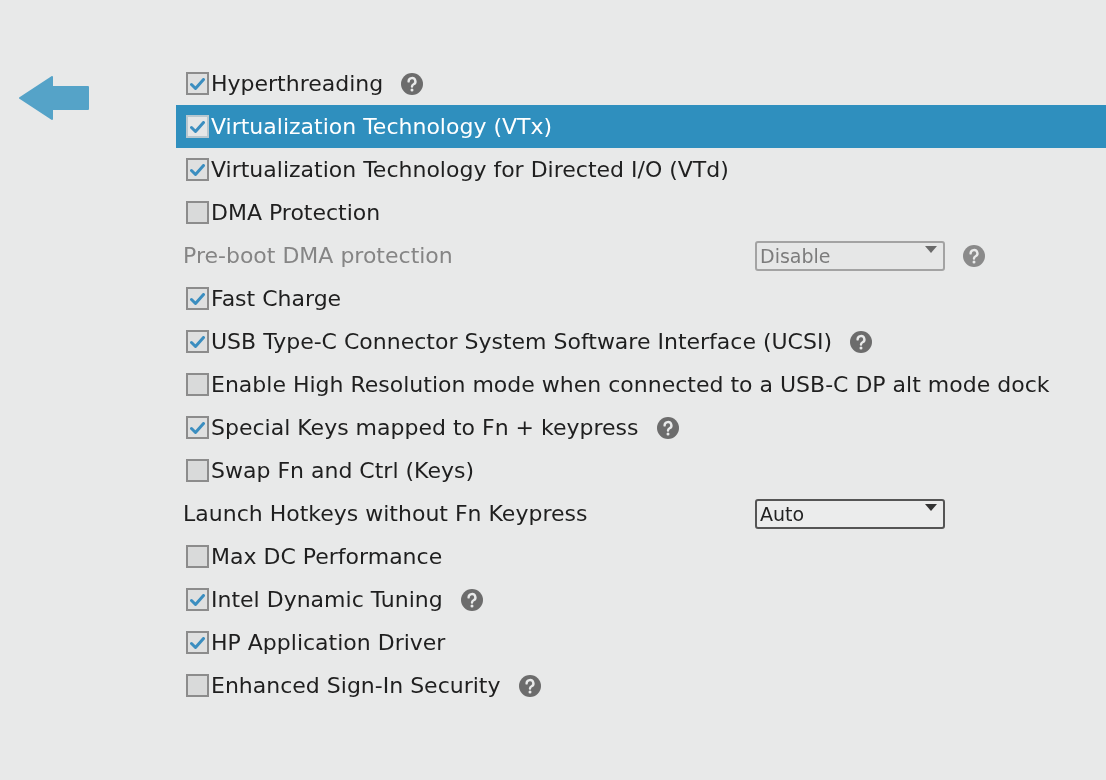 The height and width of the screenshot is (780, 1106). I want to click on settings-row: Fast Charge, so click(641, 298).